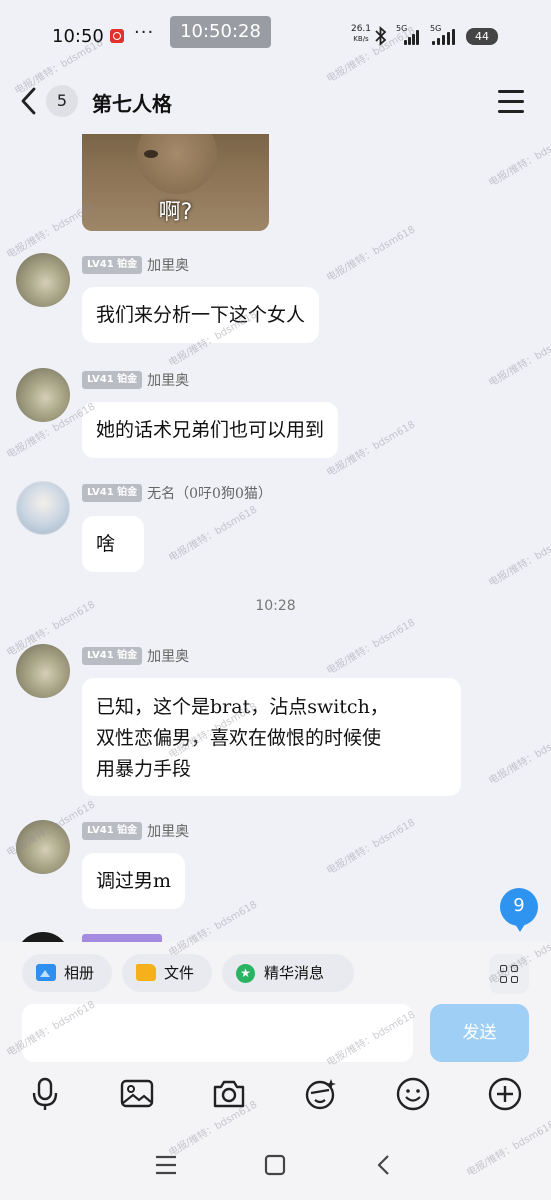 Image resolution: width=551 pixels, height=1200 pixels. I want to click on network-speed: 26.1 KB/s, so click(361, 34).